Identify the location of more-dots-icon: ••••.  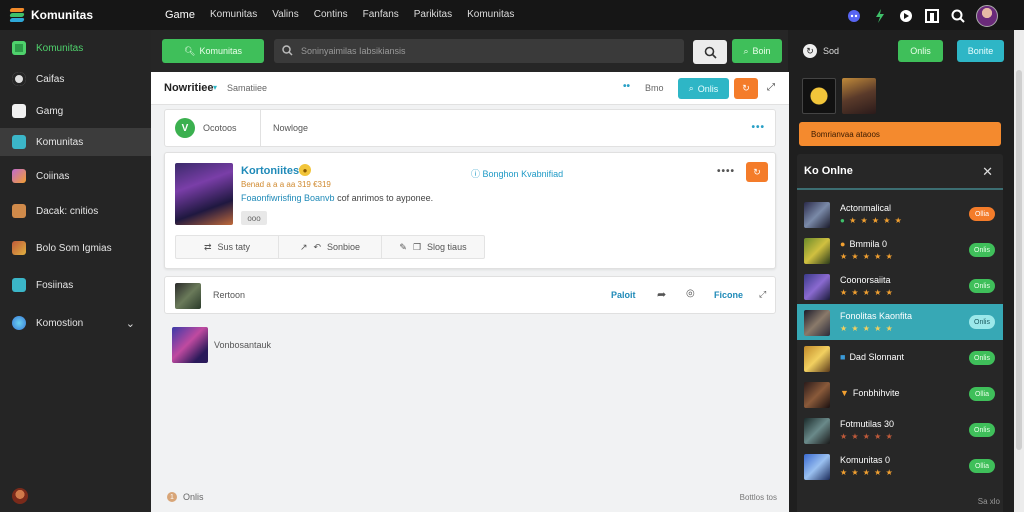
(726, 171).